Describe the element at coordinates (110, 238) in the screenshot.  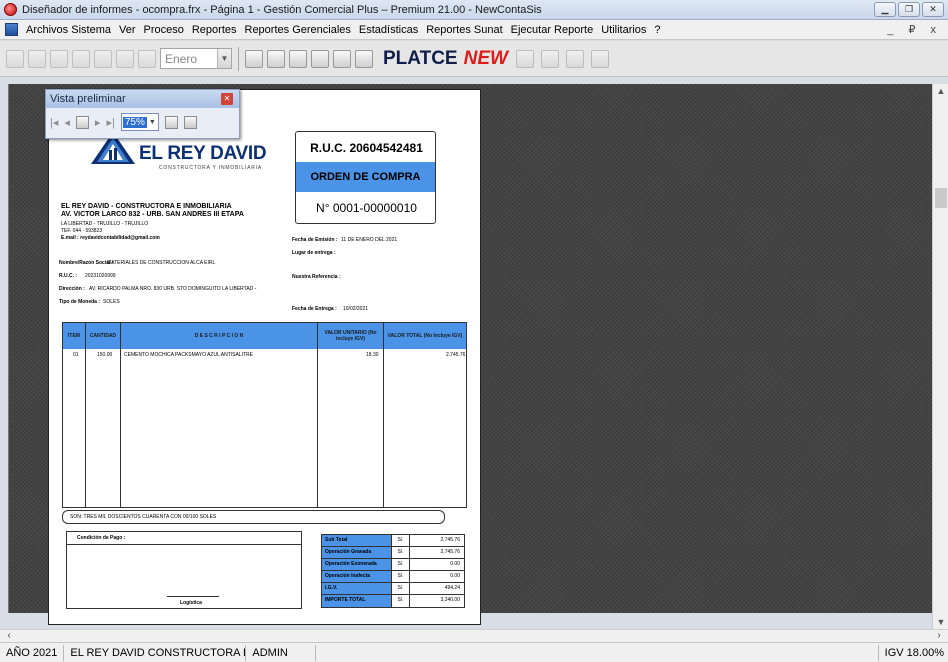
I see `company-email: E.mail : reydavidcontabilidad@gmail.com` at that location.